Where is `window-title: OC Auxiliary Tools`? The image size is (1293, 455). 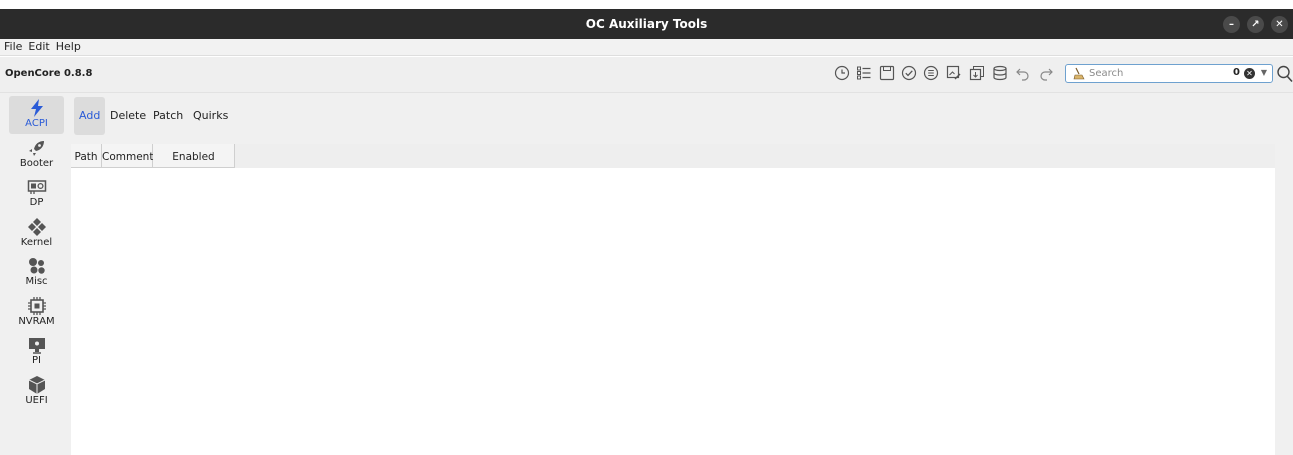 window-title: OC Auxiliary Tools is located at coordinates (646, 24).